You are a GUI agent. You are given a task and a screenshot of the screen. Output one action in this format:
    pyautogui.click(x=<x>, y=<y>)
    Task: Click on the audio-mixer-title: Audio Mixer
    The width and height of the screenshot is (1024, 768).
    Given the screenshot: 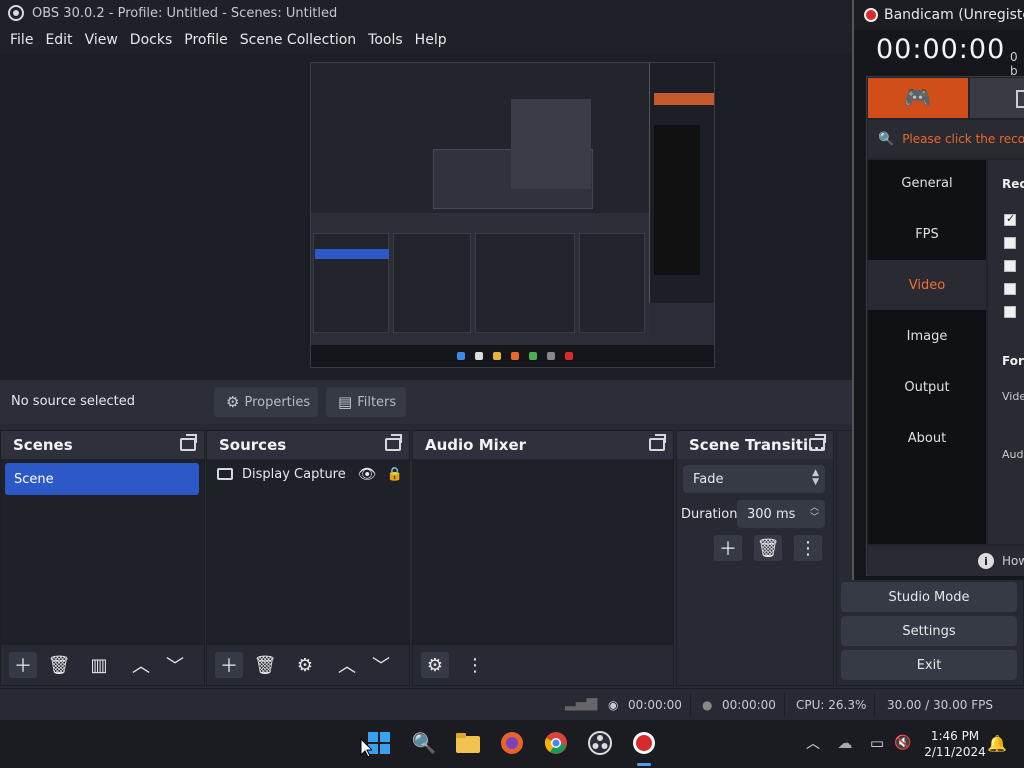 What is the action you would take?
    pyautogui.click(x=476, y=445)
    